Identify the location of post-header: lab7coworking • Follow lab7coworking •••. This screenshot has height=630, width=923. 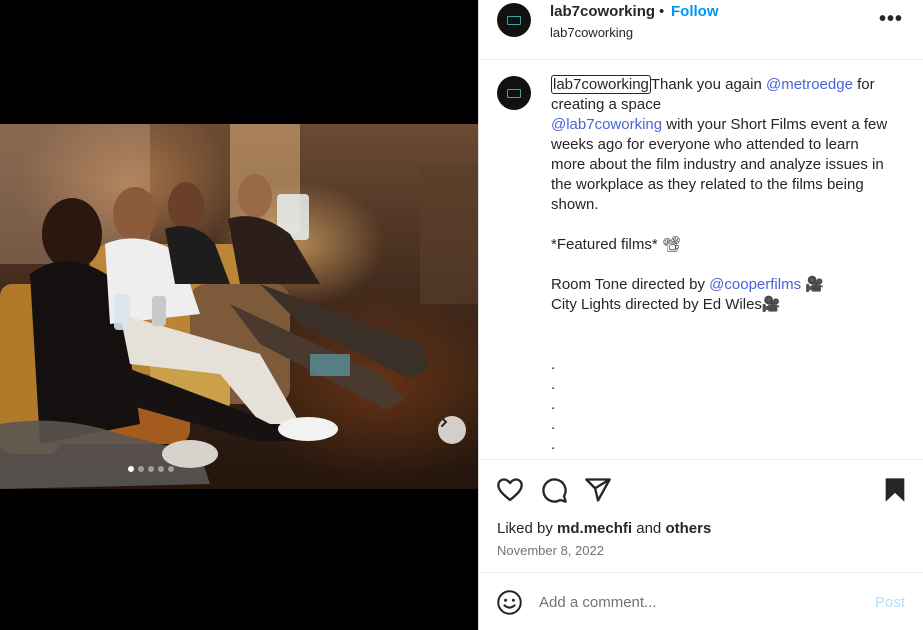
(701, 30).